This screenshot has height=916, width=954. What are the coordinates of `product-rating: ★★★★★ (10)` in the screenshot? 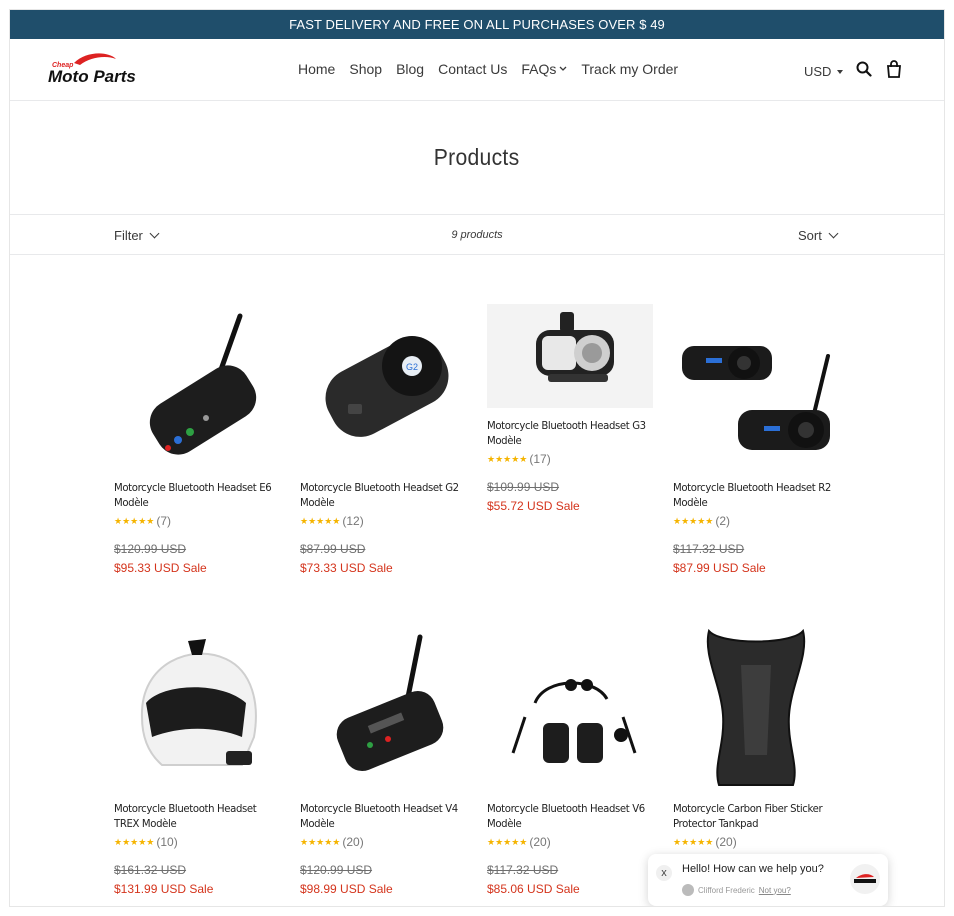 It's located at (197, 842).